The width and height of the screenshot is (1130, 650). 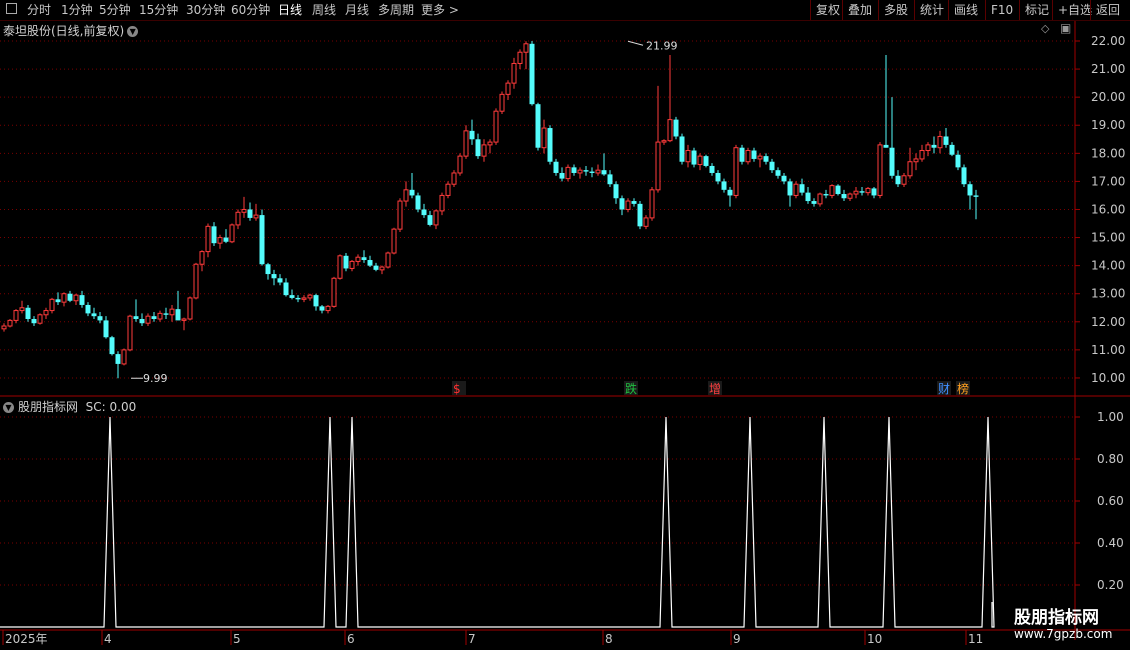 I want to click on indicator-tick-label: 1.00, so click(x=1110, y=417).